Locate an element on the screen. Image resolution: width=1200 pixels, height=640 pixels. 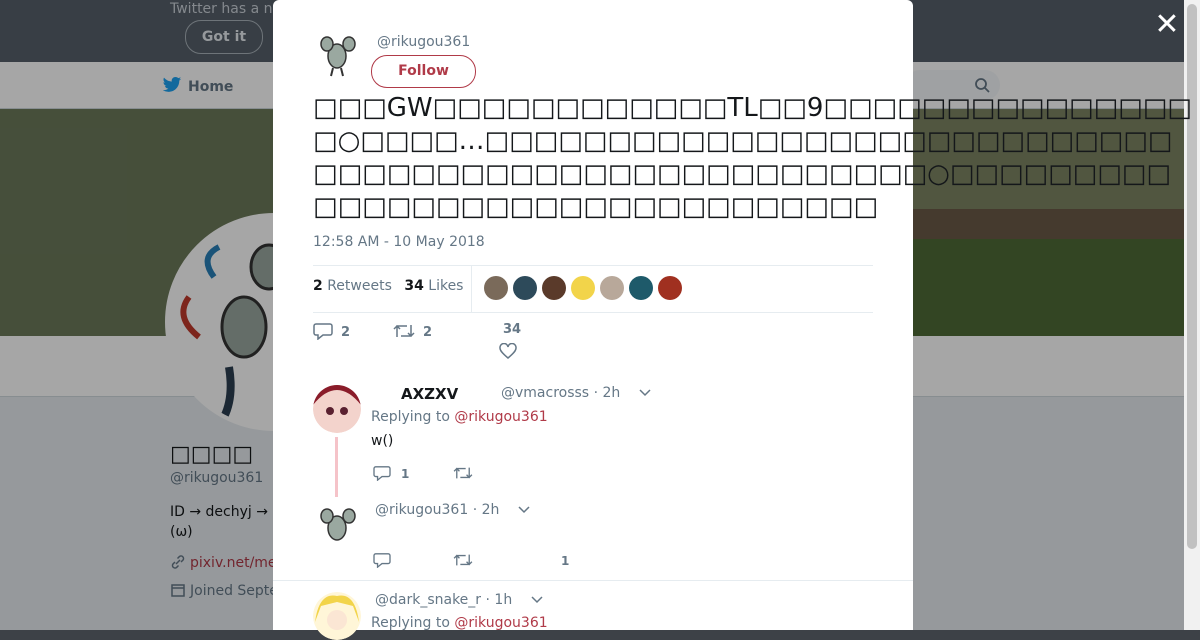
stats-divider is located at coordinates (471, 289).